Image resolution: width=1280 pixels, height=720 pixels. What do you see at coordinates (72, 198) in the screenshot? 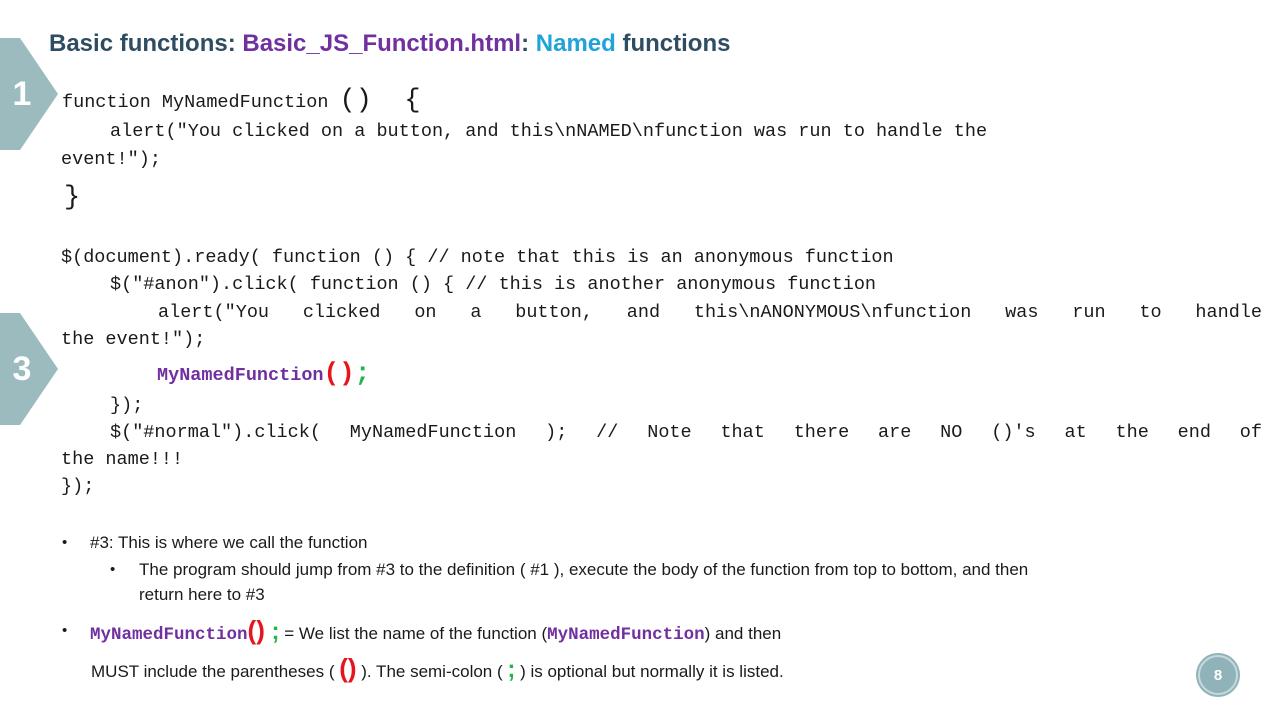
I see `code-close-brace: }` at bounding box center [72, 198].